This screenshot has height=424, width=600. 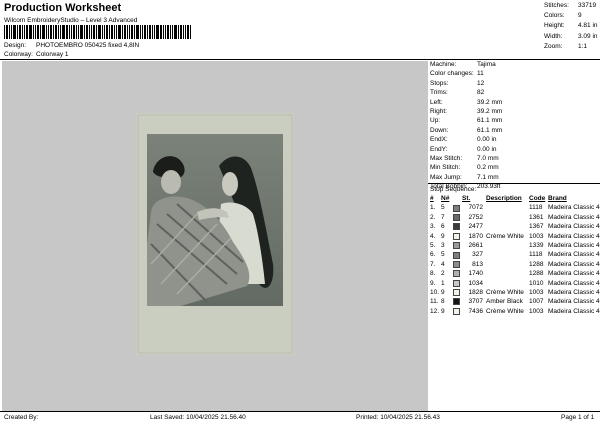 What do you see at coordinates (514, 83) in the screenshot?
I see `stat-row: Stops: 12` at bounding box center [514, 83].